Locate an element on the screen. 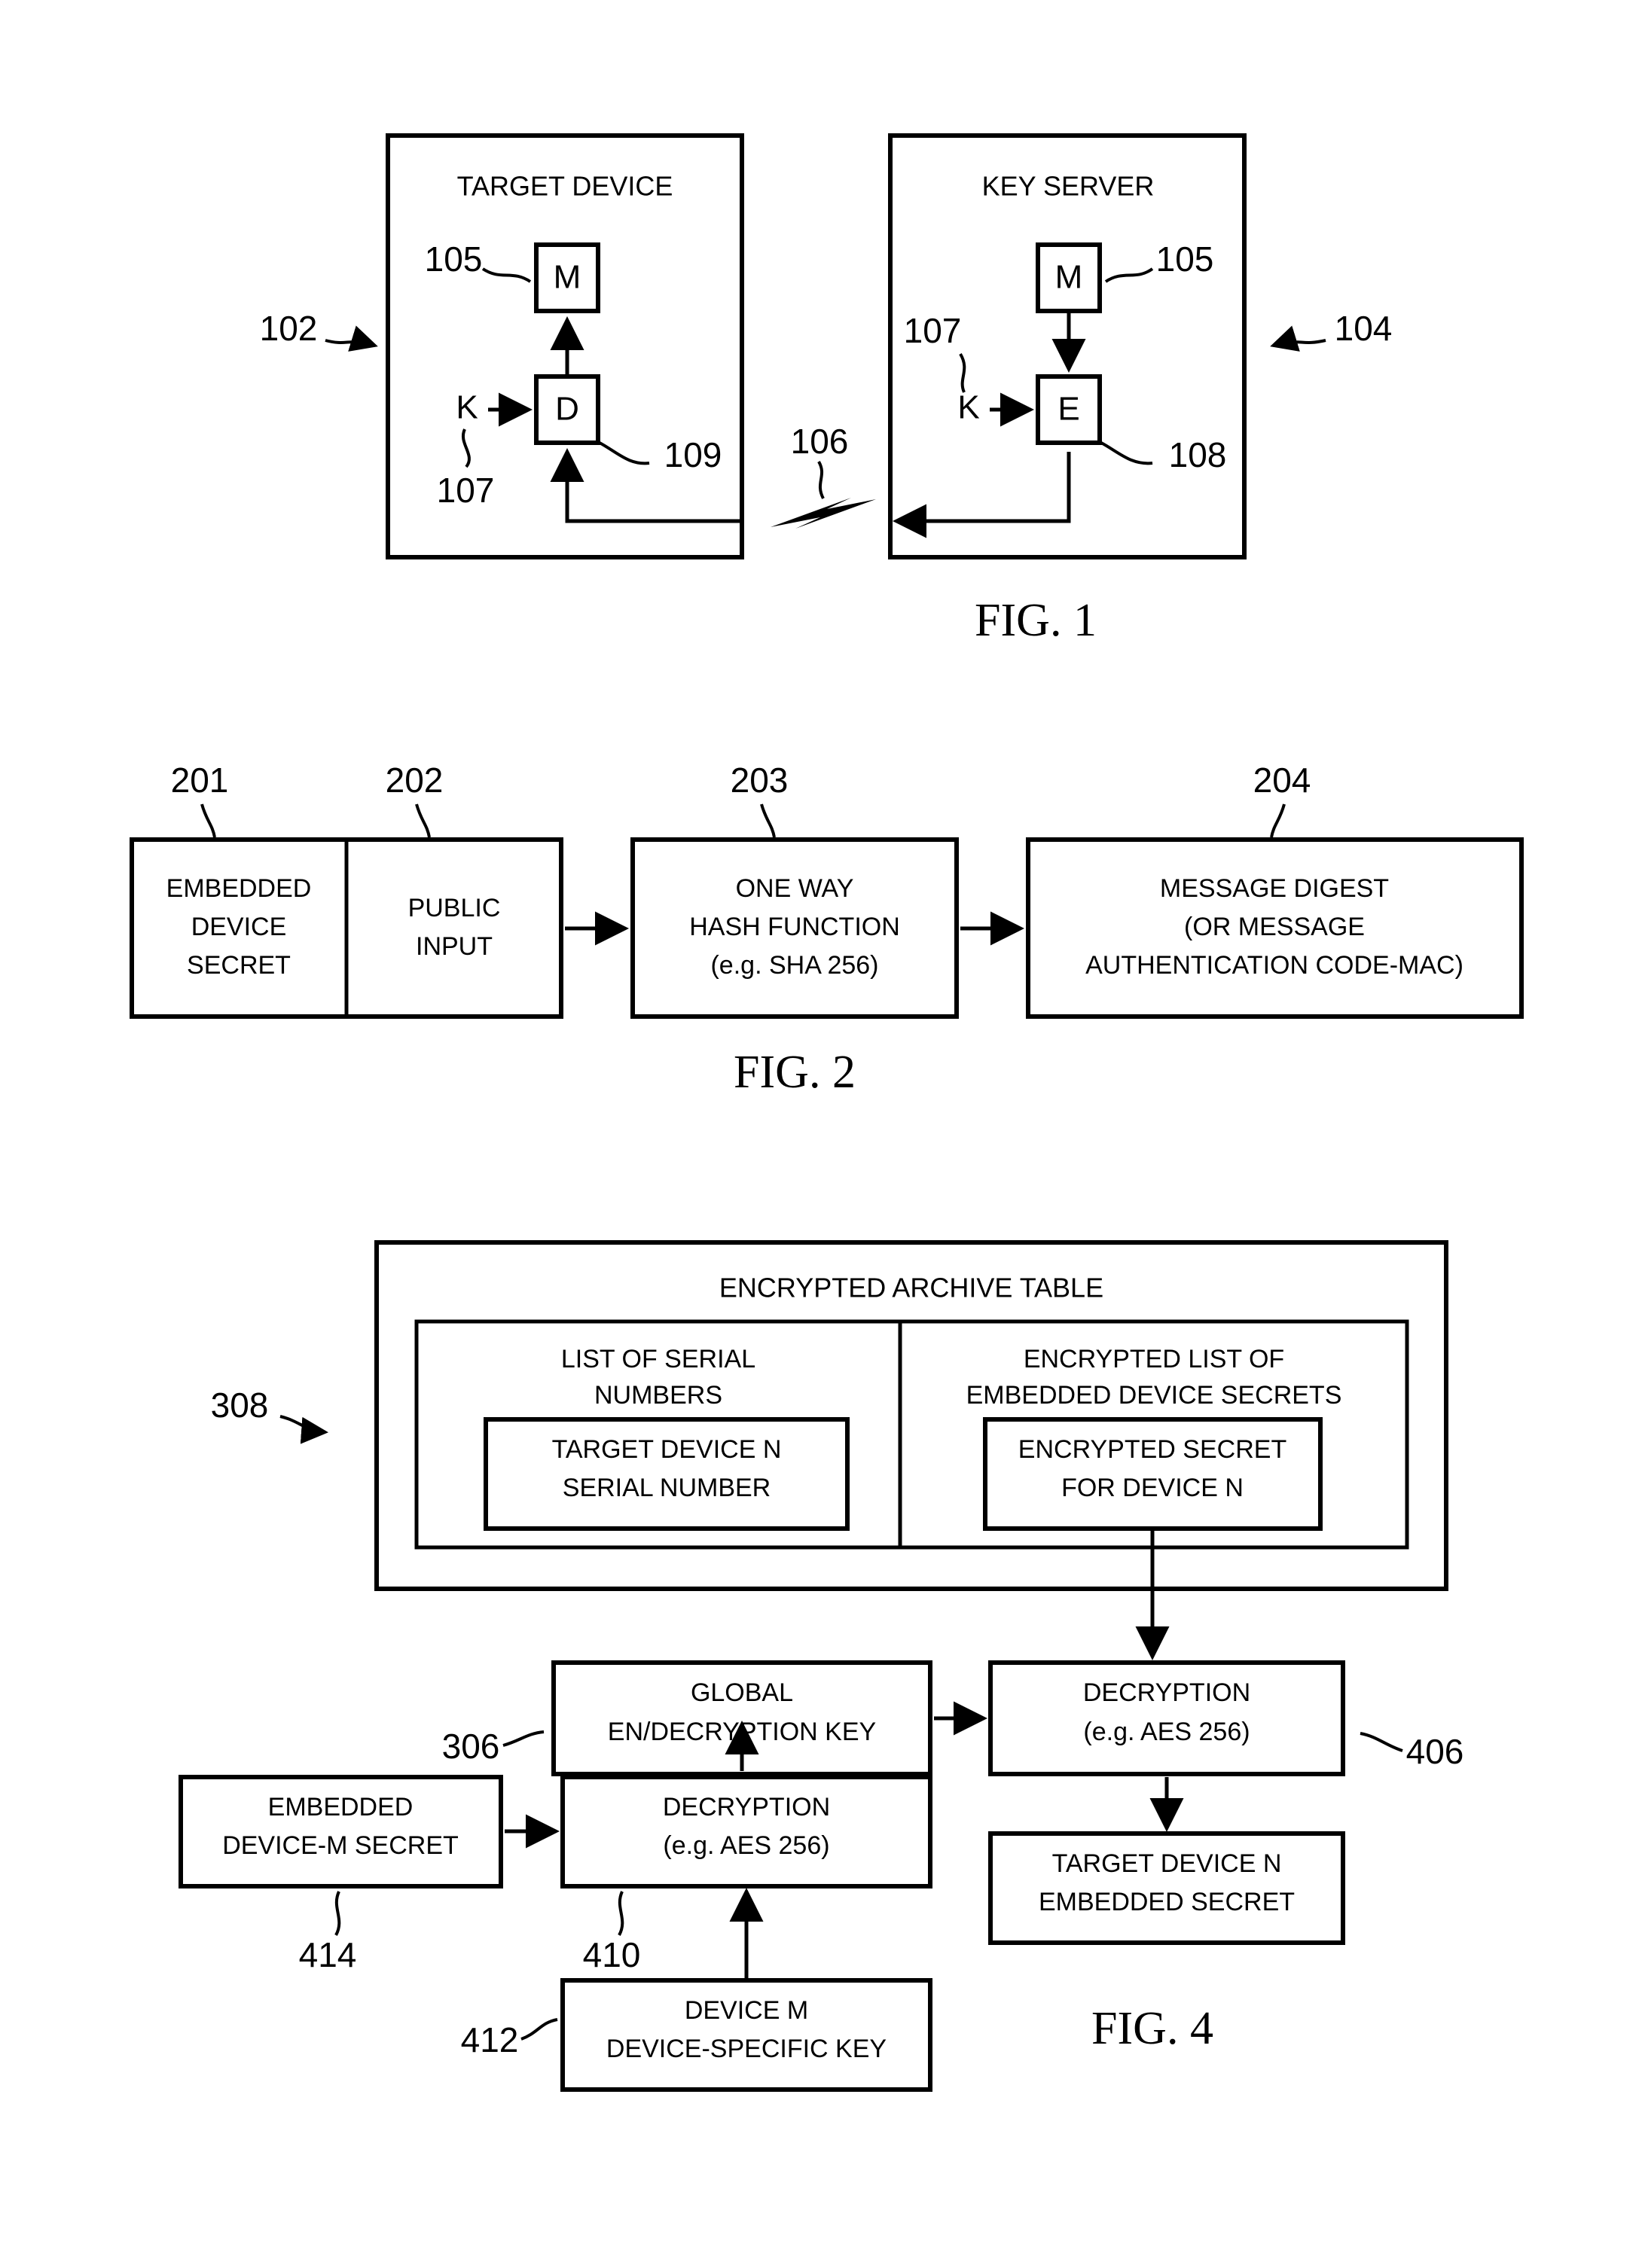 This screenshot has height=2268, width=1642. public-input-line-1: PUBLIC is located at coordinates (454, 908).